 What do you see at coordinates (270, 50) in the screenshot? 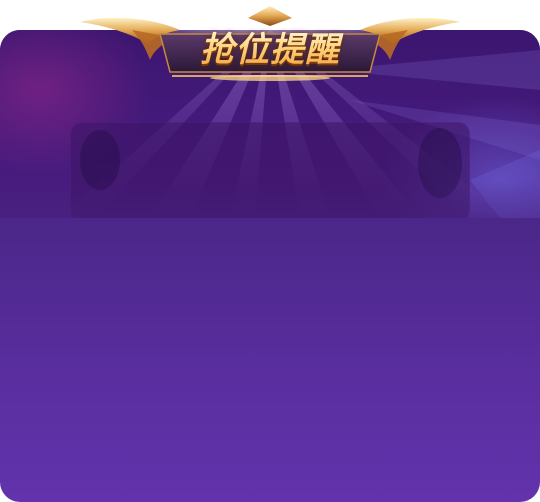
I see `dialog-title: 抢位提醒` at bounding box center [270, 50].